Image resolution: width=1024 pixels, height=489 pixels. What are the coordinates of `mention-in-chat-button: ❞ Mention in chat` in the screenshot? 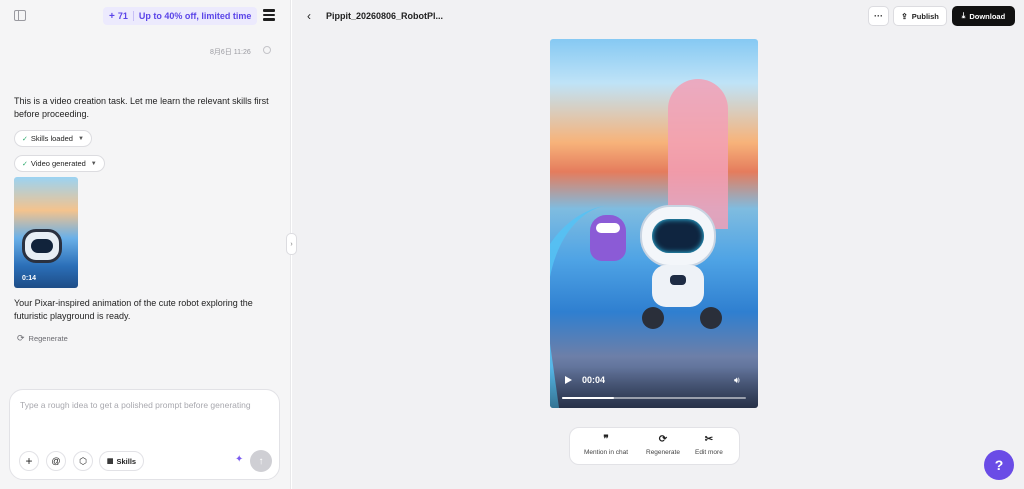 It's located at (606, 445).